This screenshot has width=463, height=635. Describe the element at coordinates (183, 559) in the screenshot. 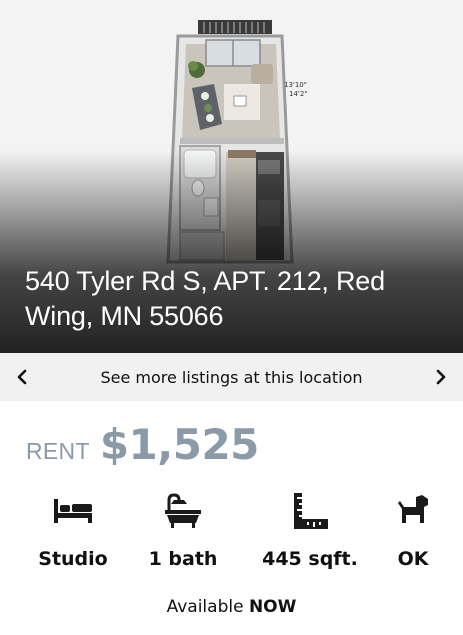

I see `feature-bathrooms-value: 1 bath` at that location.